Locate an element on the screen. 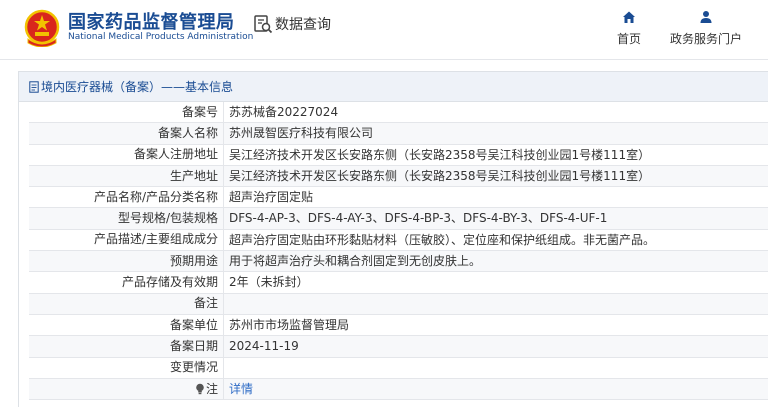 The height and width of the screenshot is (407, 768). panel-header: 境内医疗器械（备案）——基本信息 is located at coordinates (393, 87).